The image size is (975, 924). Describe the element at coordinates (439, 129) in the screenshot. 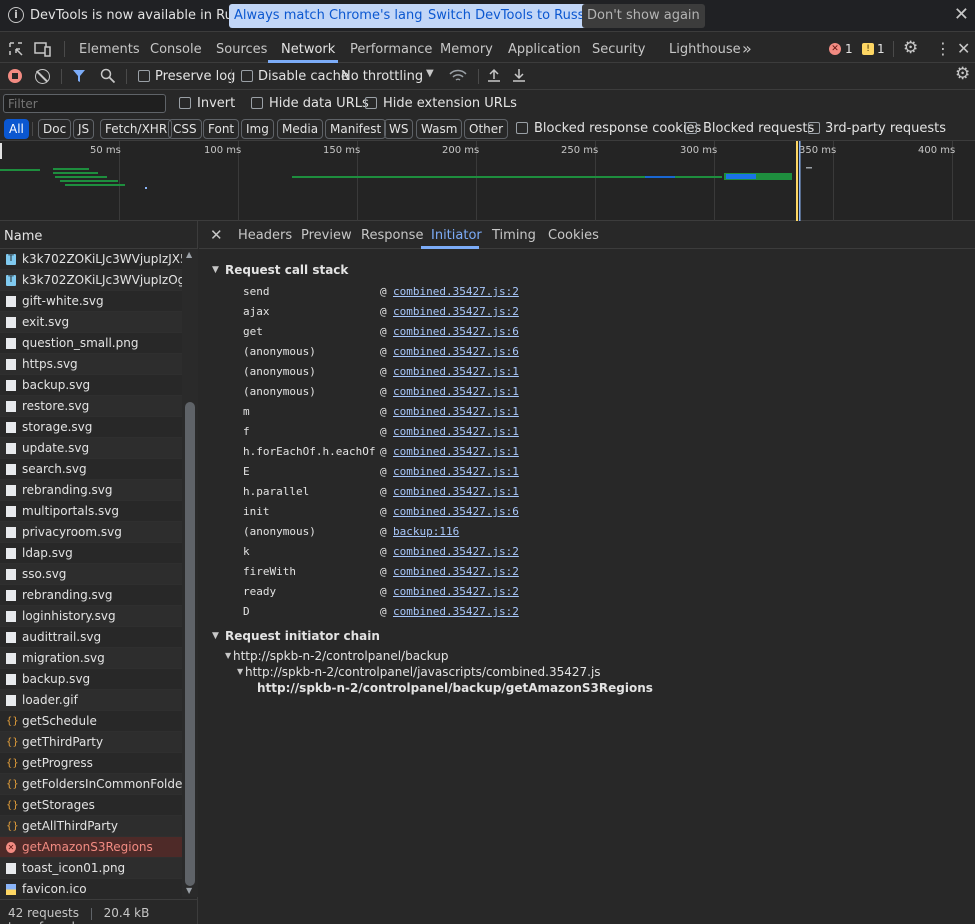

I see `type-filter-wasm: Wasm` at that location.